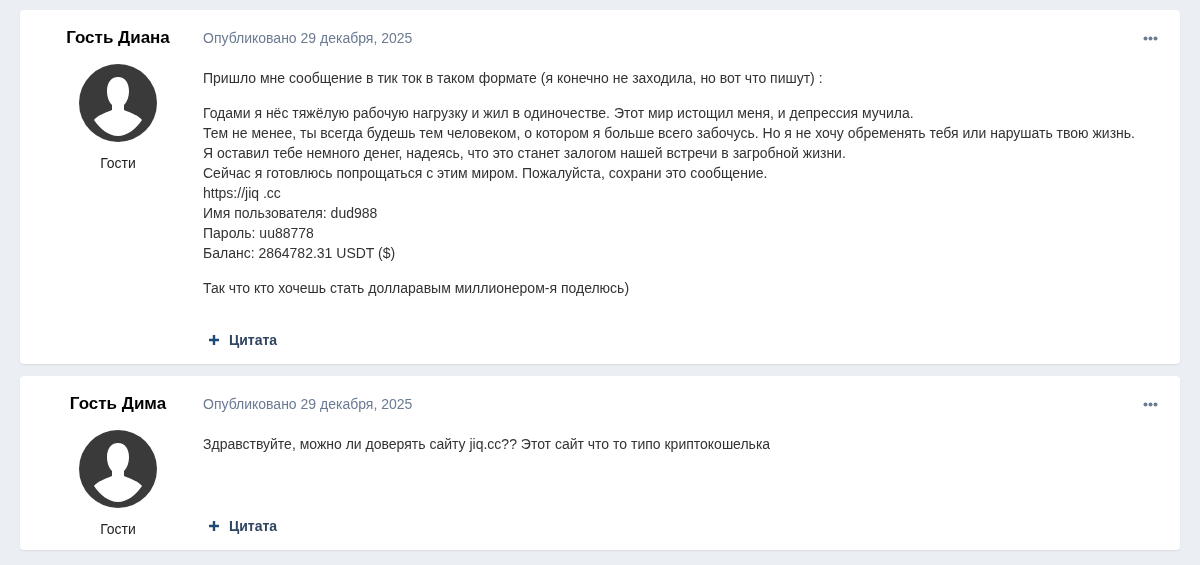 The width and height of the screenshot is (1200, 565). Describe the element at coordinates (242, 193) in the screenshot. I see `post-text: https://jiq .cc` at that location.